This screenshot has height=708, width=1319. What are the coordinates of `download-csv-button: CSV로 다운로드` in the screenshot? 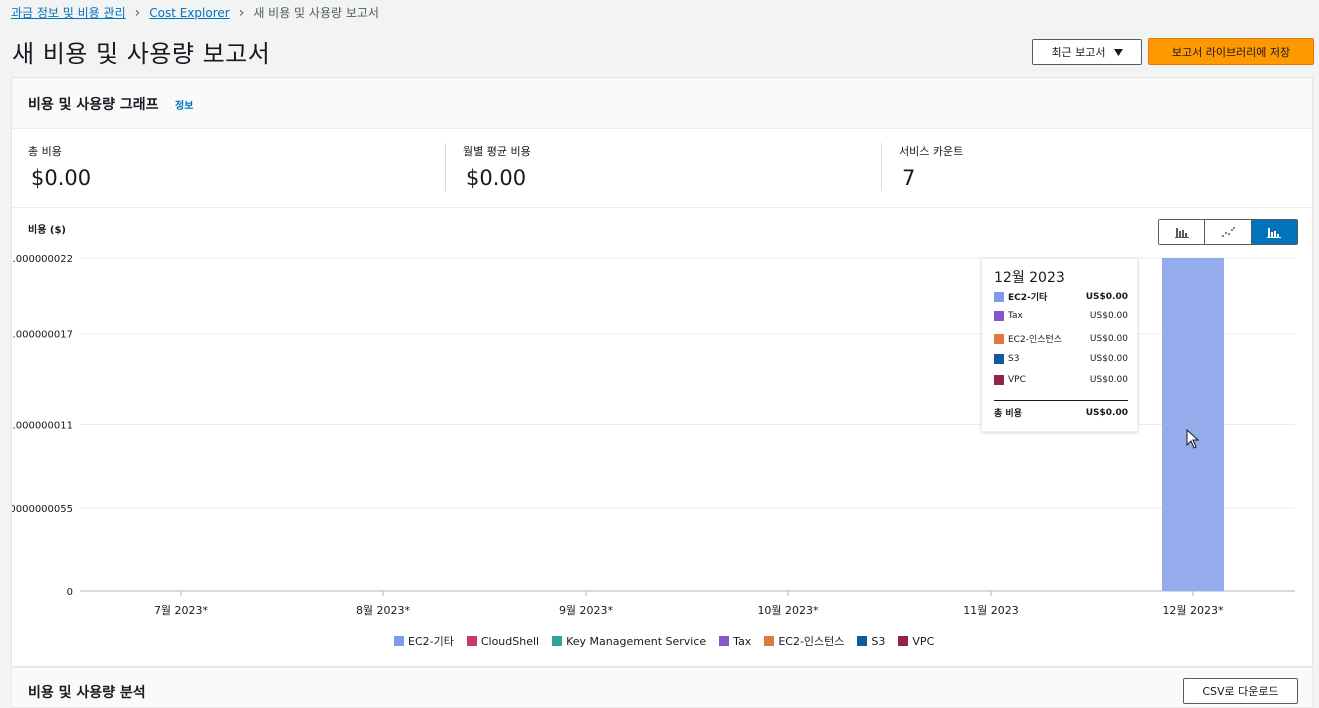 It's located at (1240, 691).